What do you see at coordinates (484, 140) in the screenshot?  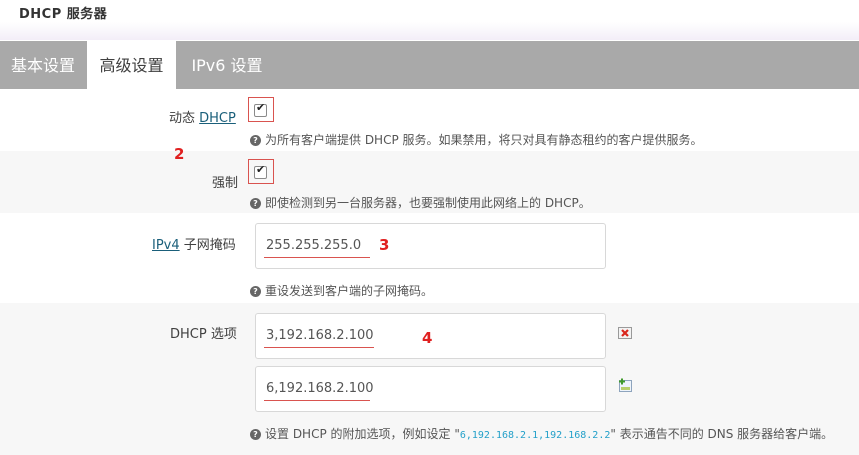 I see `dynamic-dhcp-help-text: 为所有客户端提供 DHCP 服务。如果禁用，将只对具有静态租约的客户提供服务。` at bounding box center [484, 140].